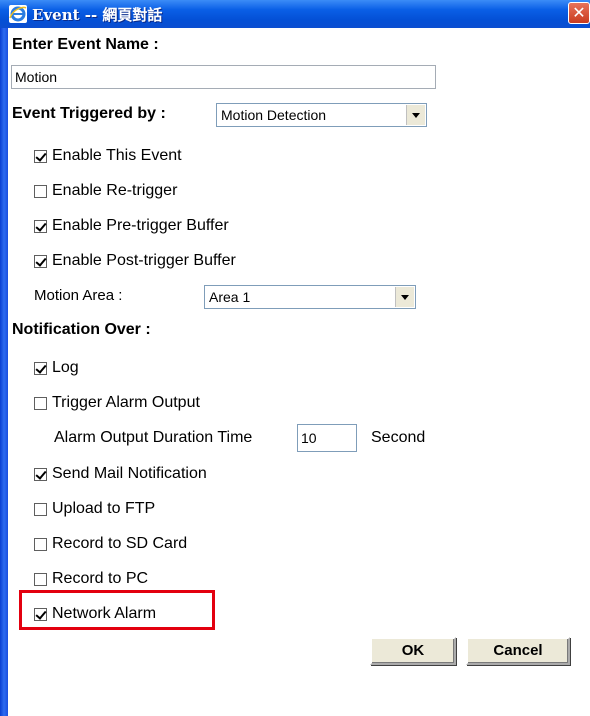  I want to click on checkbox-upload-to-ftp, so click(40, 509).